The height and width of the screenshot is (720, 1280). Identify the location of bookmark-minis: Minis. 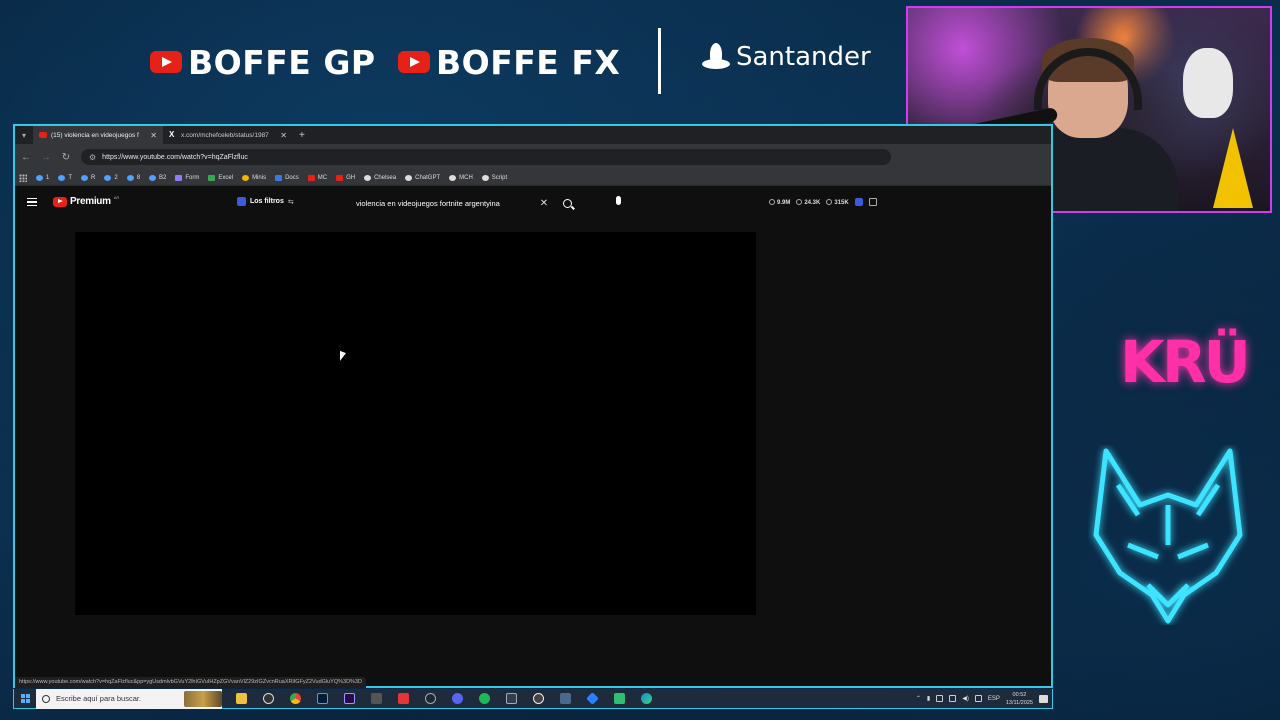
(254, 177).